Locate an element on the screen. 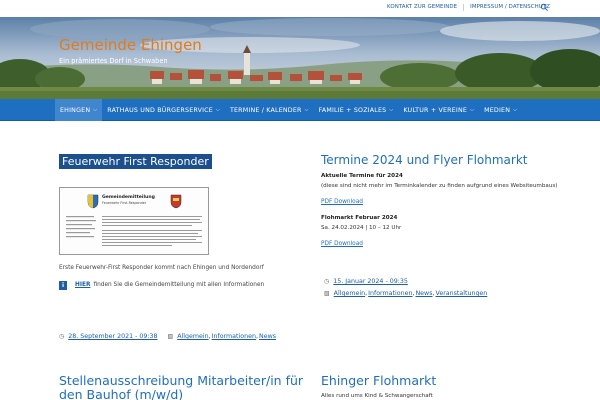 This screenshot has width=600, height=400. nav-item-label: FAMILIE + SOZIALES is located at coordinates (352, 110).